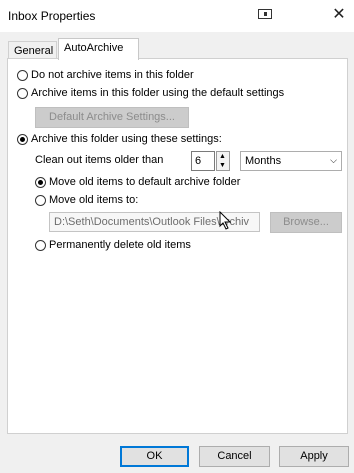 This screenshot has height=473, width=354. What do you see at coordinates (333, 160) in the screenshot?
I see `chevron-down-icon: ⌵` at bounding box center [333, 160].